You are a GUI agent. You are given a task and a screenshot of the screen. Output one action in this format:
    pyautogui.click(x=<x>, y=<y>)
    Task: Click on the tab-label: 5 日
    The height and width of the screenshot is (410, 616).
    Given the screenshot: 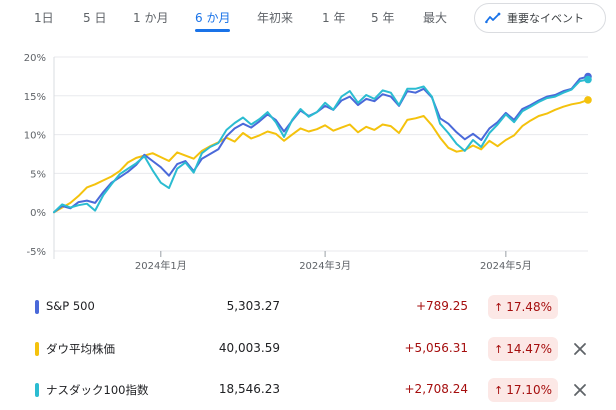 What is the action you would take?
    pyautogui.click(x=95, y=18)
    